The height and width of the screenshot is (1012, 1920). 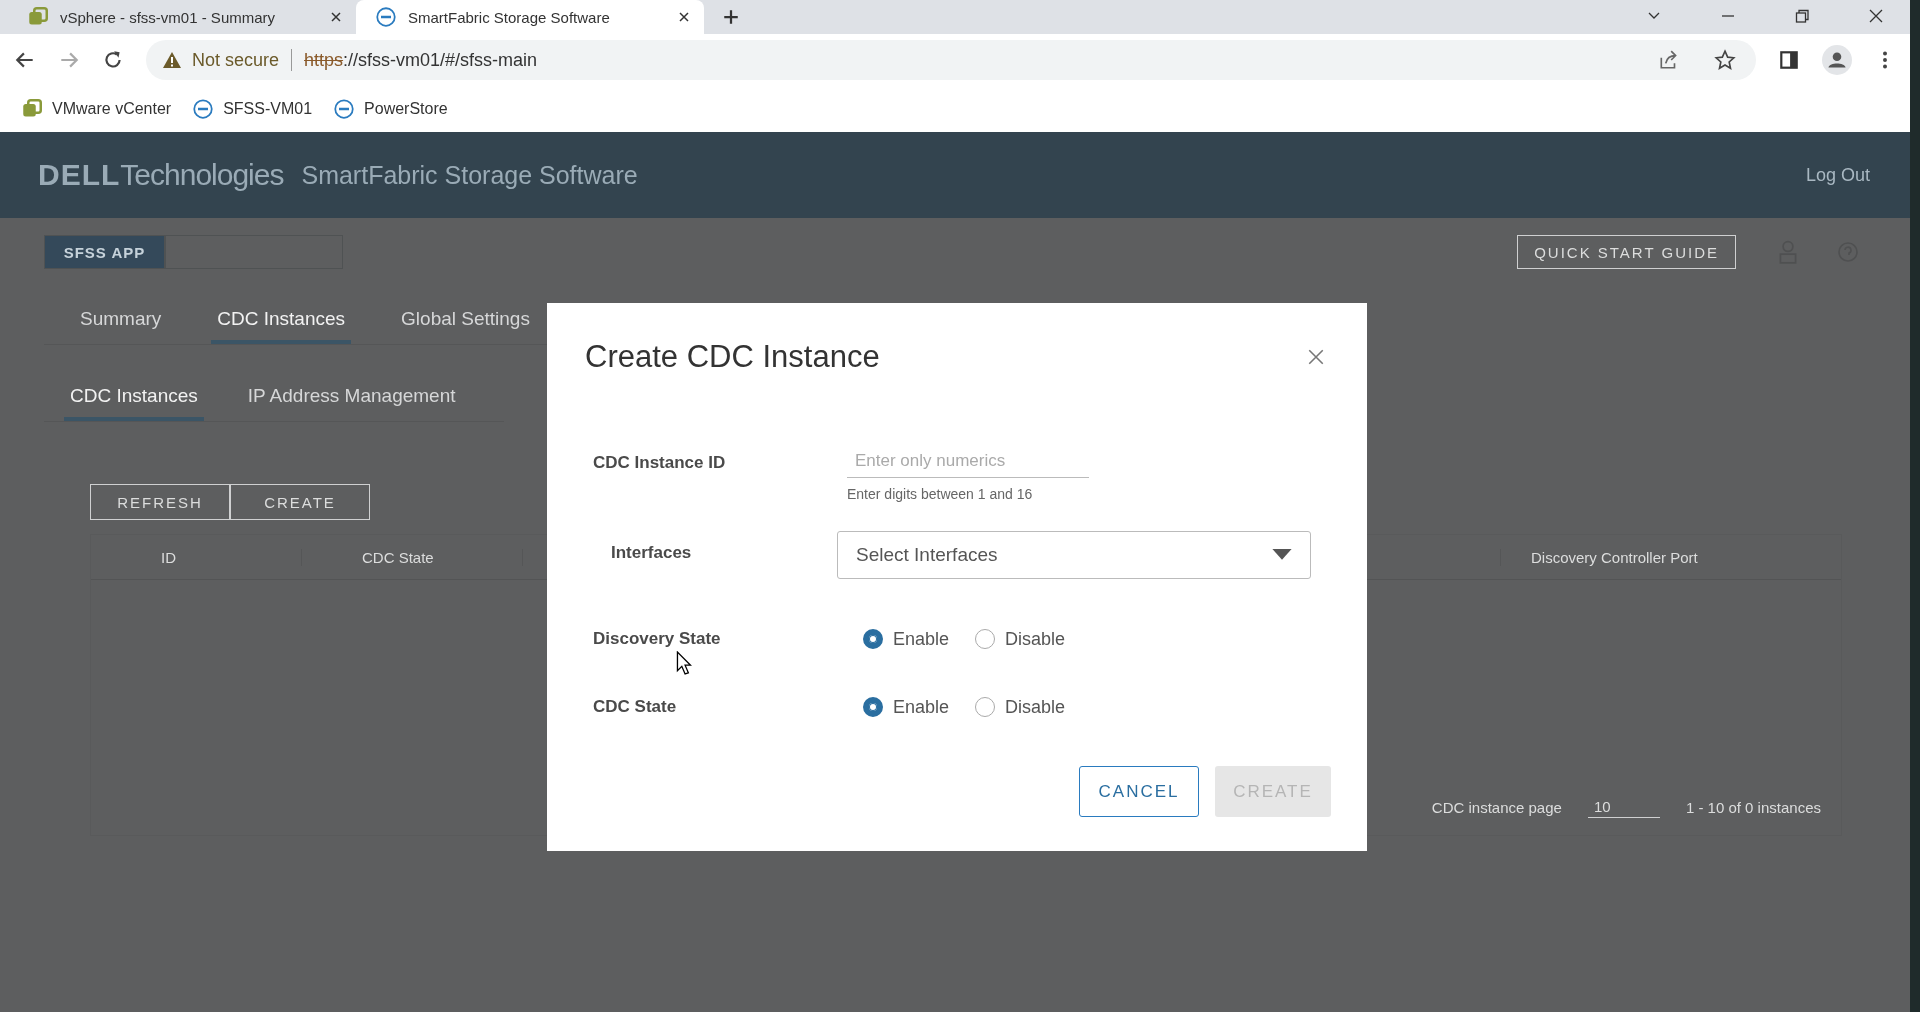 I want to click on field-label: Discovery State, so click(x=657, y=639).